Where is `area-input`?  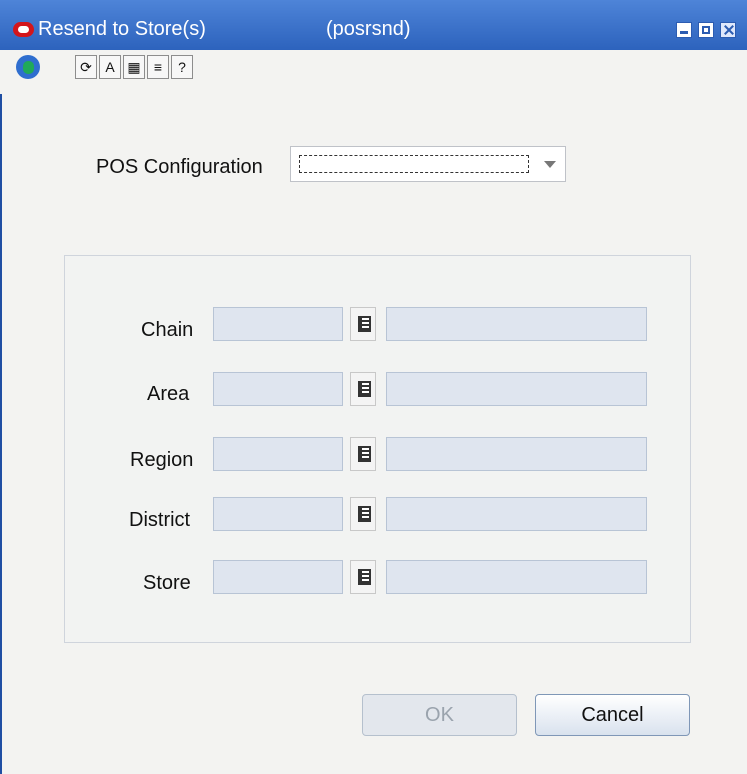
area-input is located at coordinates (278, 389).